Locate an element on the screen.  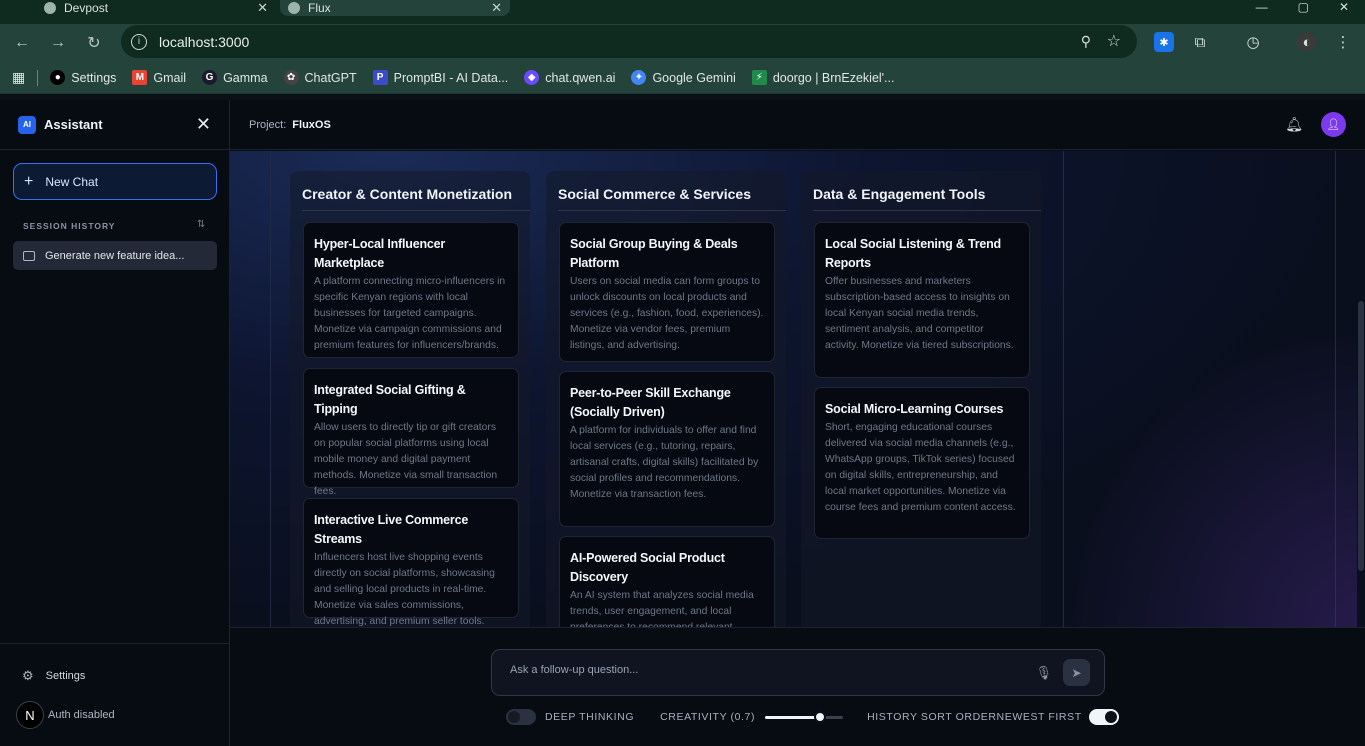
bell-icon: 🔔︎ is located at coordinates (1294, 124).